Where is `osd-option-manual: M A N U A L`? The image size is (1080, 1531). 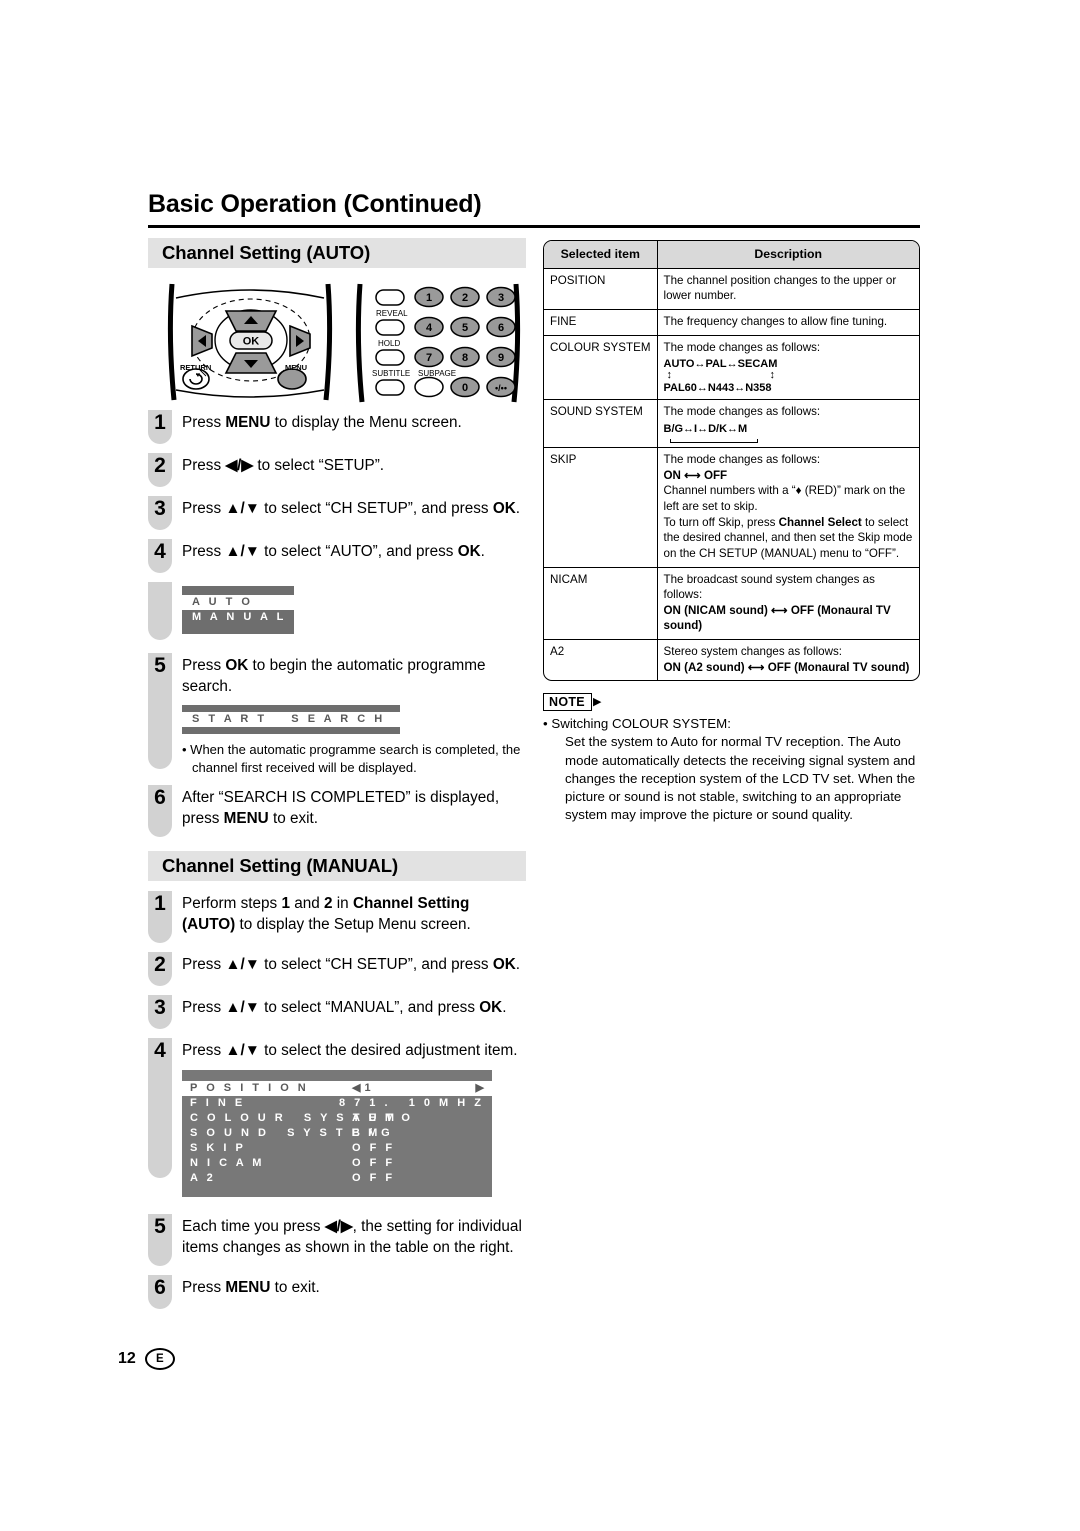 osd-option-manual: M A N U A L is located at coordinates (238, 617).